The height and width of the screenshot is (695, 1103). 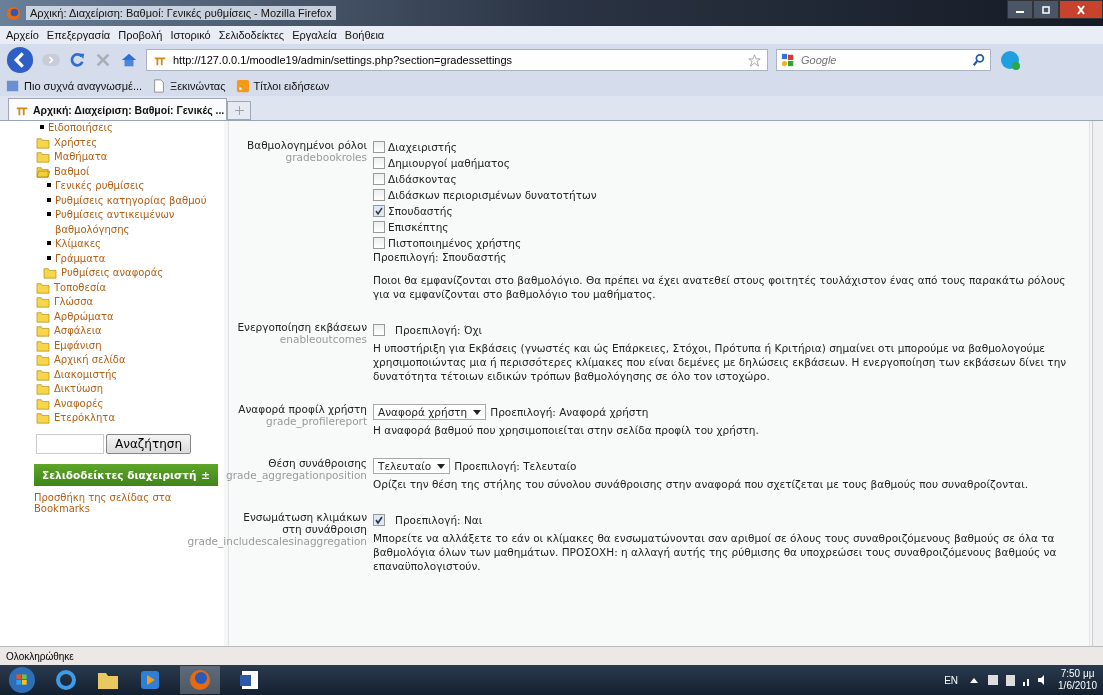 What do you see at coordinates (788, 60) in the screenshot?
I see `engine-icon` at bounding box center [788, 60].